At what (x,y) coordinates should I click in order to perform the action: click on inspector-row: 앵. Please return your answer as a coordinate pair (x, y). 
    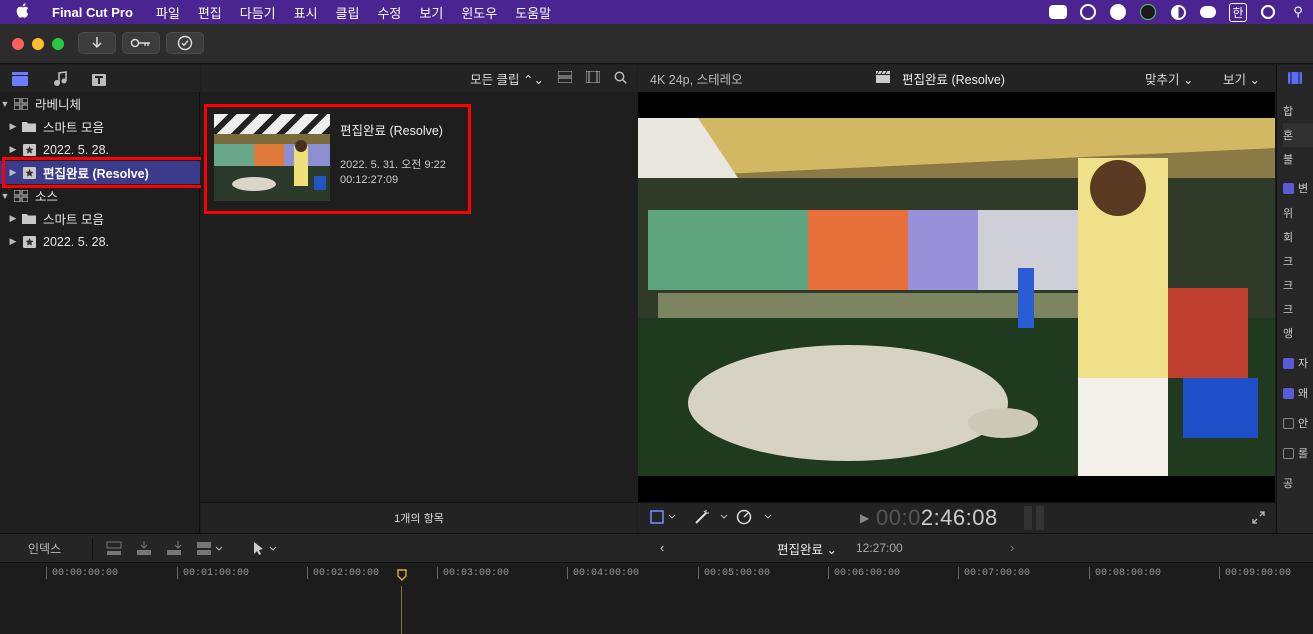
    Looking at the image, I should click on (1298, 333).